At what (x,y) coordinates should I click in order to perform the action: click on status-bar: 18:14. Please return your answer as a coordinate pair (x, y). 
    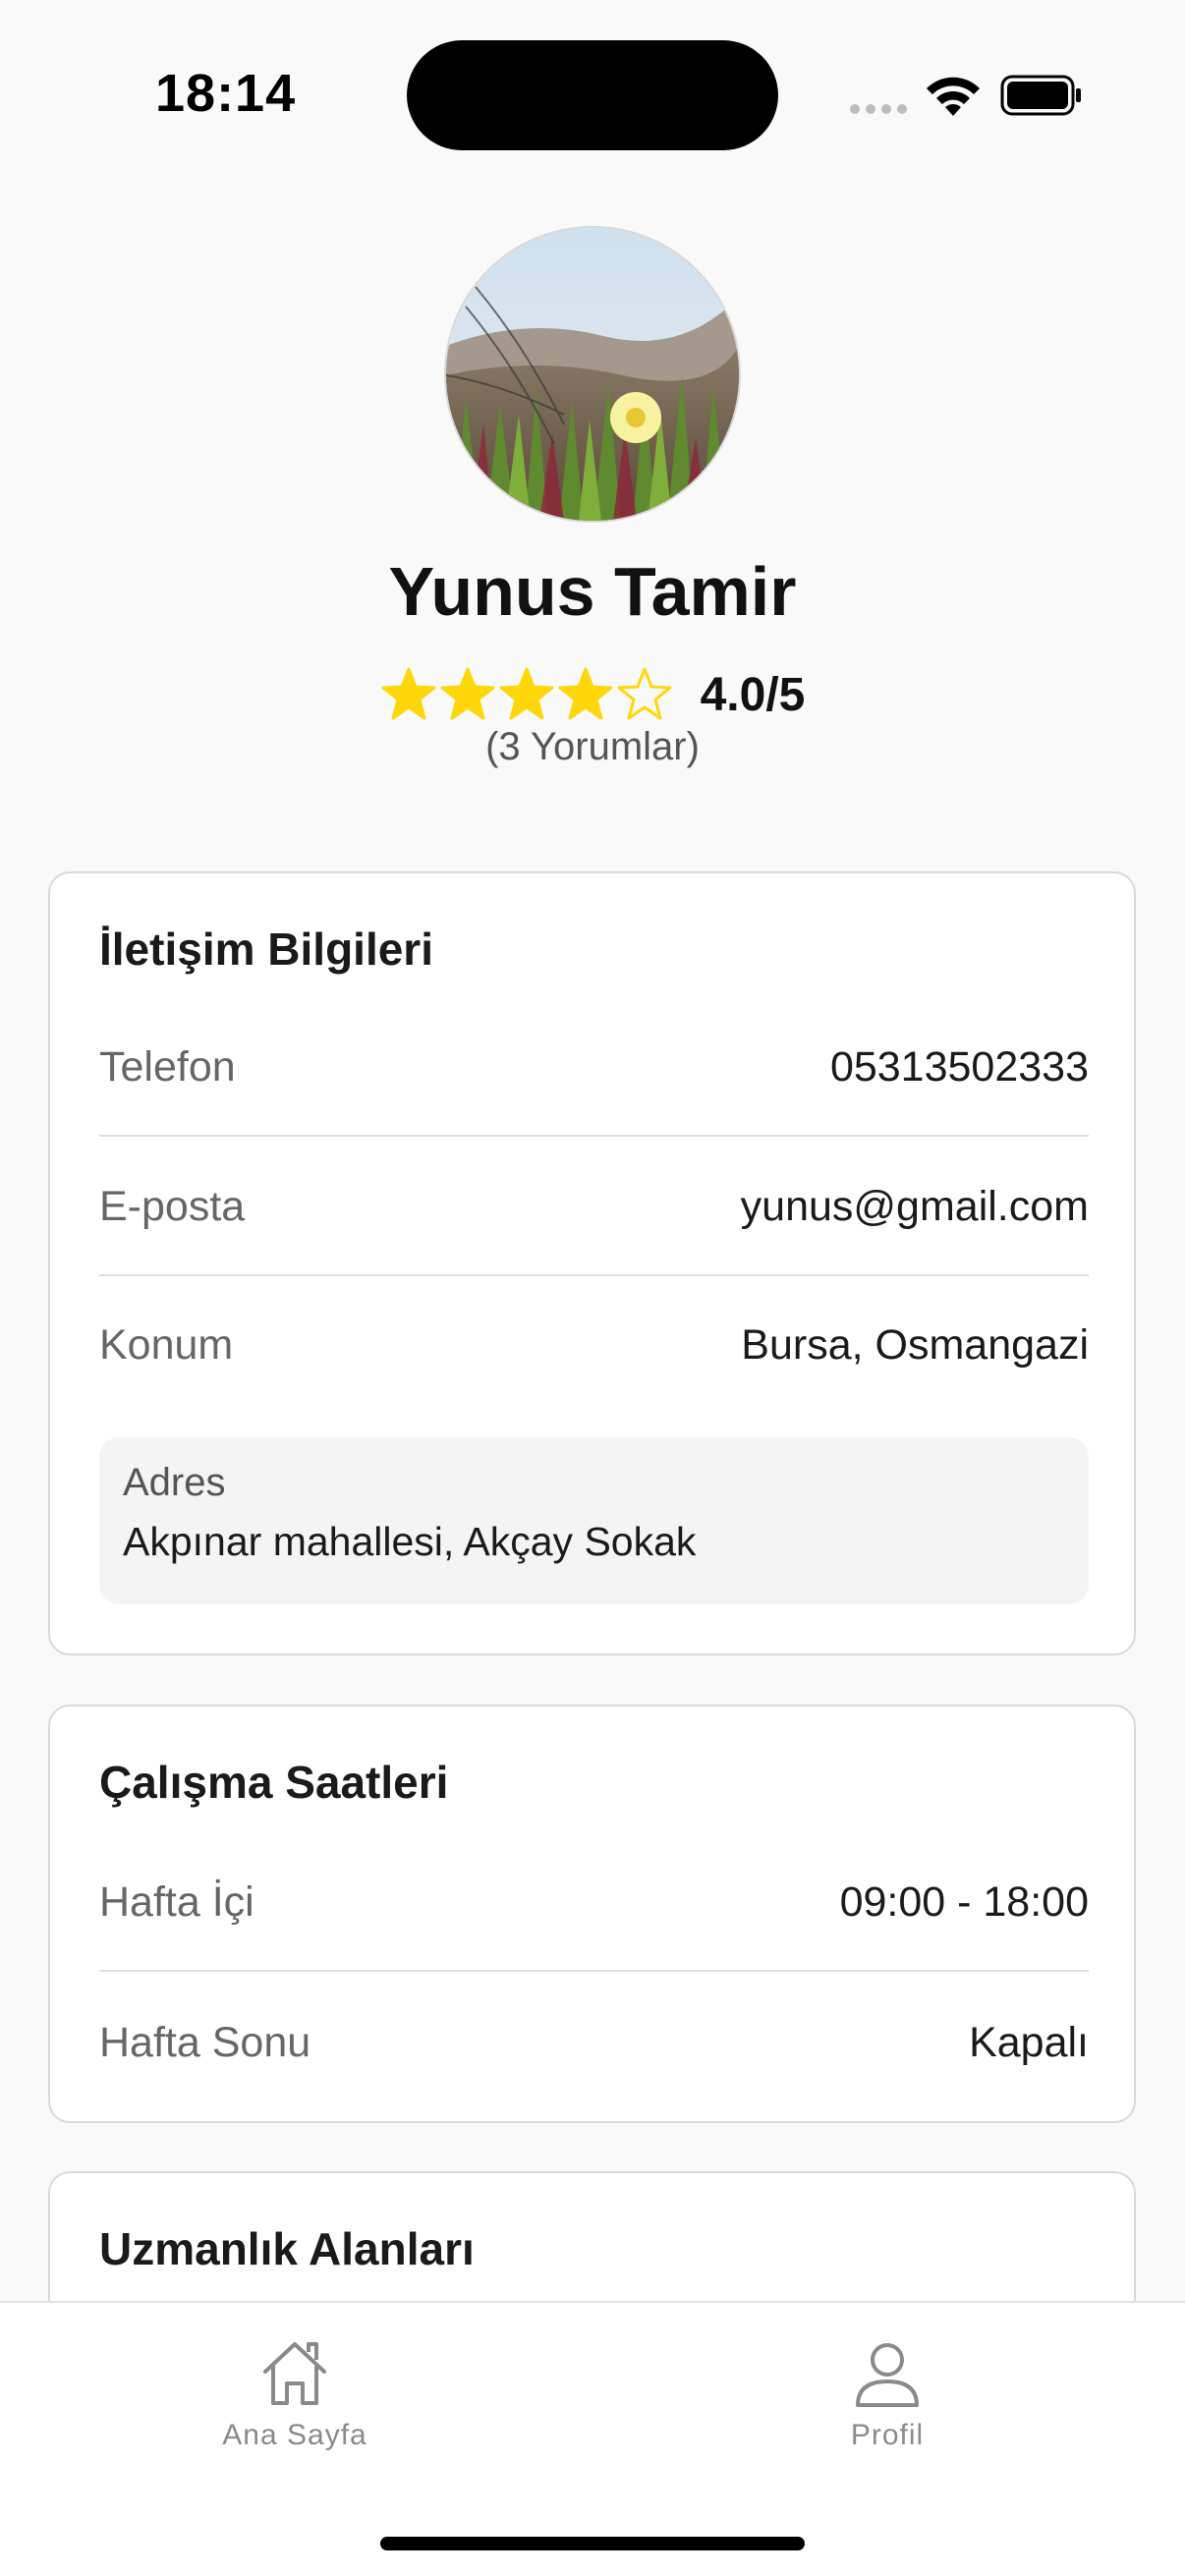
    Looking at the image, I should click on (592, 93).